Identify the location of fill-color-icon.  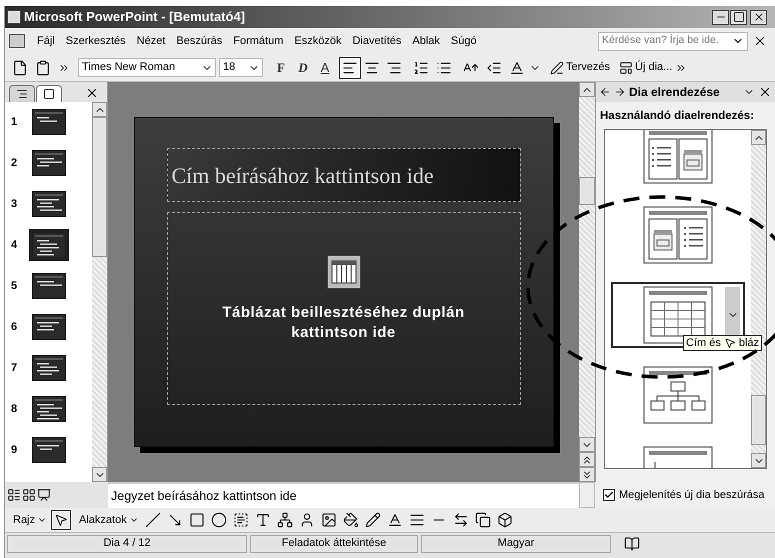
(350, 520).